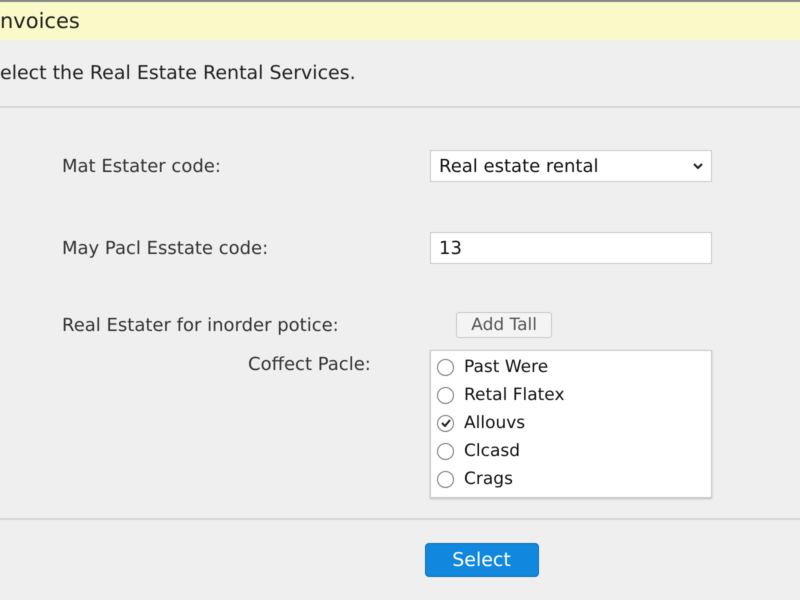 The height and width of the screenshot is (600, 800). What do you see at coordinates (504, 325) in the screenshot?
I see `add-button: Add Tall` at bounding box center [504, 325].